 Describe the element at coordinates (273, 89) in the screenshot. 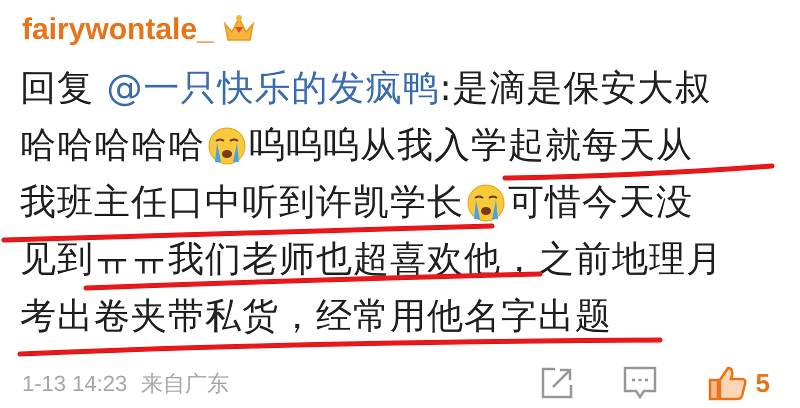

I see `mention-link: @一只快乐的发疯鸭` at that location.